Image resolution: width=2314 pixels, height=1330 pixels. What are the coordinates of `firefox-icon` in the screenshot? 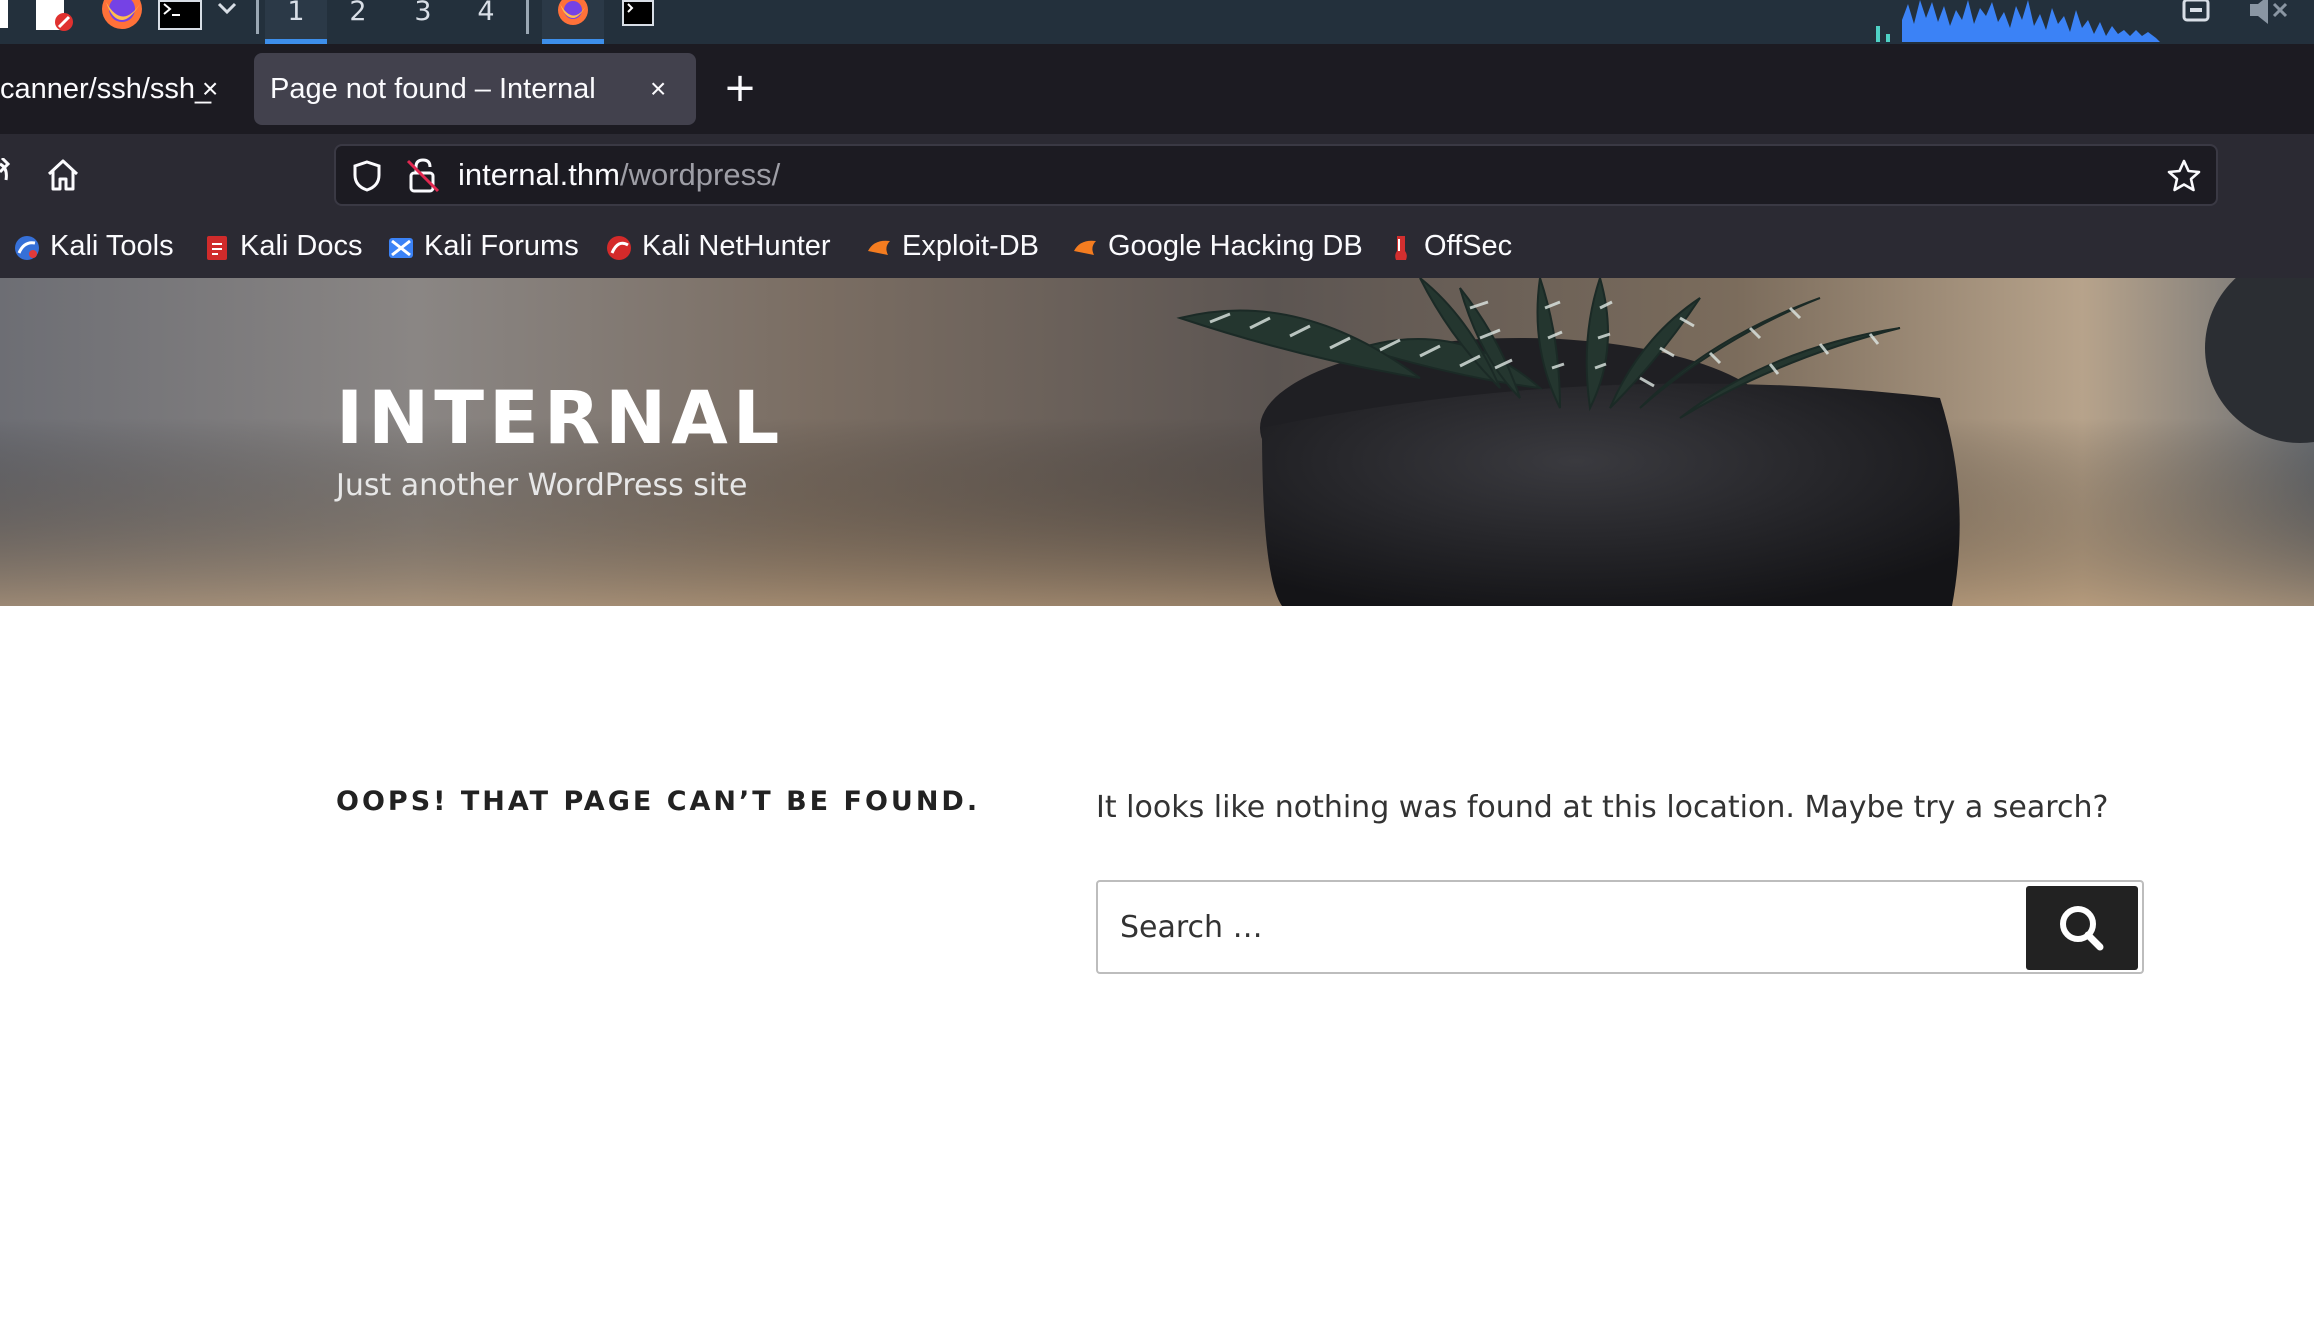 It's located at (122, 15).